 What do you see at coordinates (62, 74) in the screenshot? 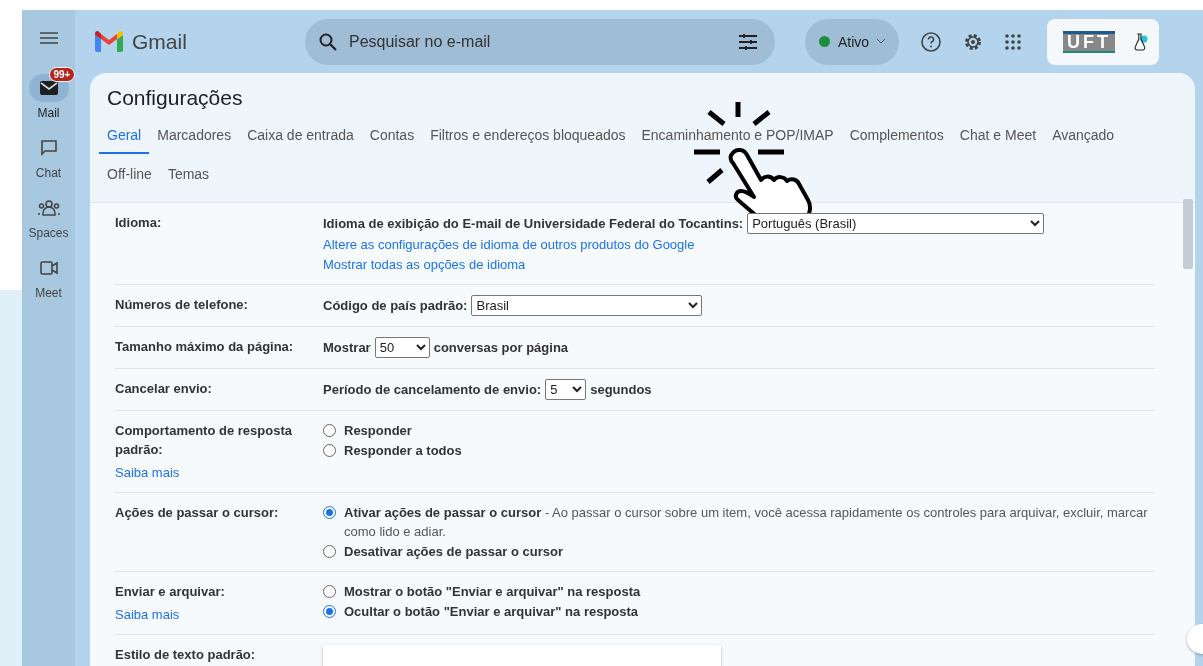
I see `unread-count-badge: 99+` at bounding box center [62, 74].